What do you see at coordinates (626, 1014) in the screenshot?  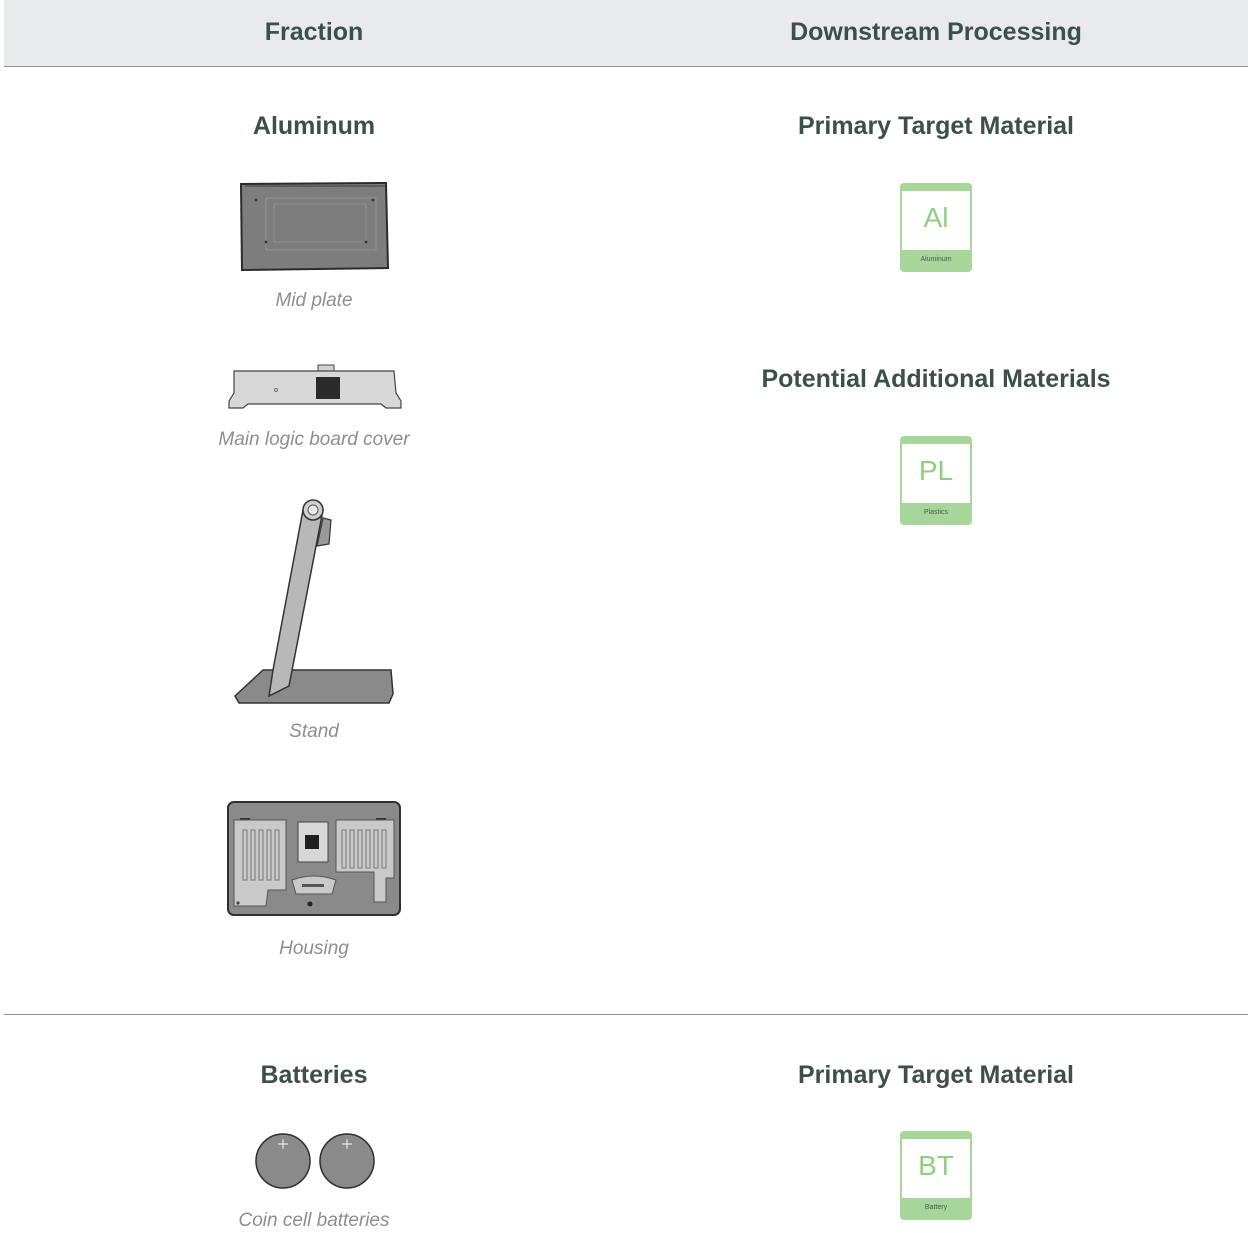 I see `section-divider` at bounding box center [626, 1014].